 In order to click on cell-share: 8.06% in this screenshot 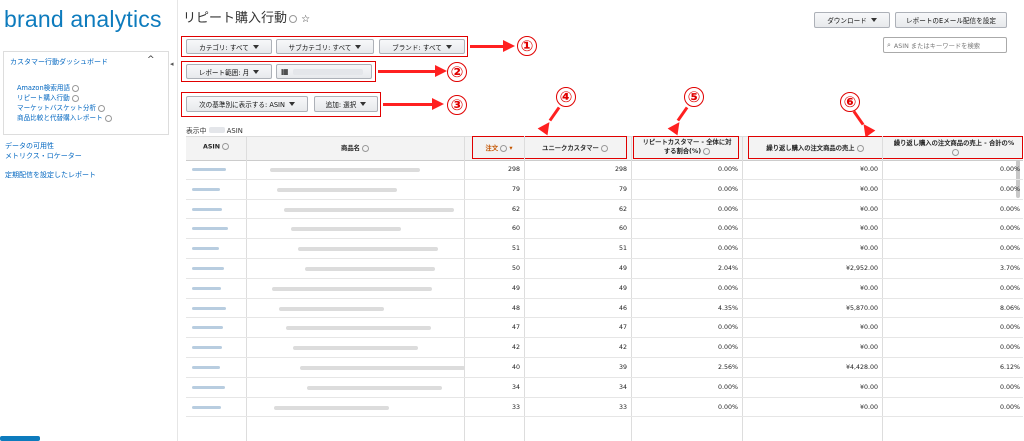, I will do `click(1009, 308)`.